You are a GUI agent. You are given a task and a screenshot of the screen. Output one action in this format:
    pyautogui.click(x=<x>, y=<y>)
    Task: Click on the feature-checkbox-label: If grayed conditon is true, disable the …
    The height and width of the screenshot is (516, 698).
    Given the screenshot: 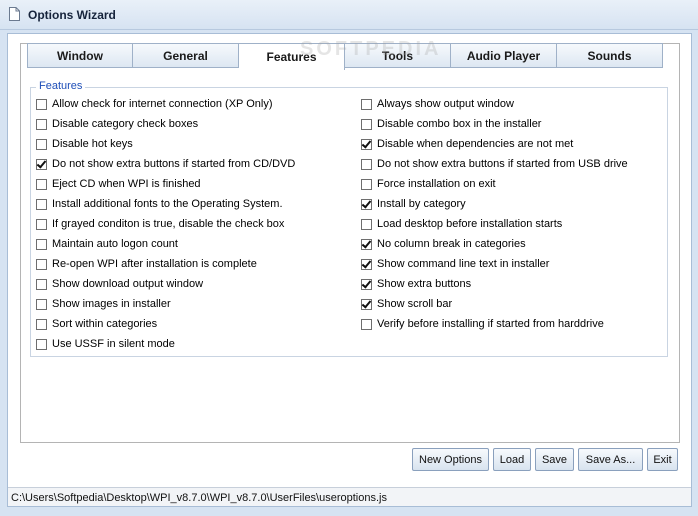 What is the action you would take?
    pyautogui.click(x=168, y=224)
    